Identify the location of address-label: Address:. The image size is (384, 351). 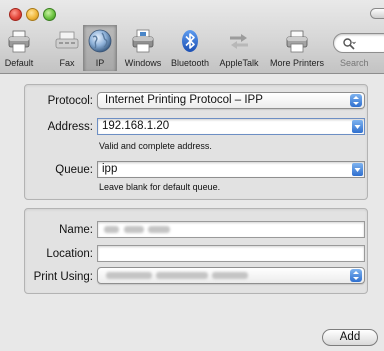
(70, 127).